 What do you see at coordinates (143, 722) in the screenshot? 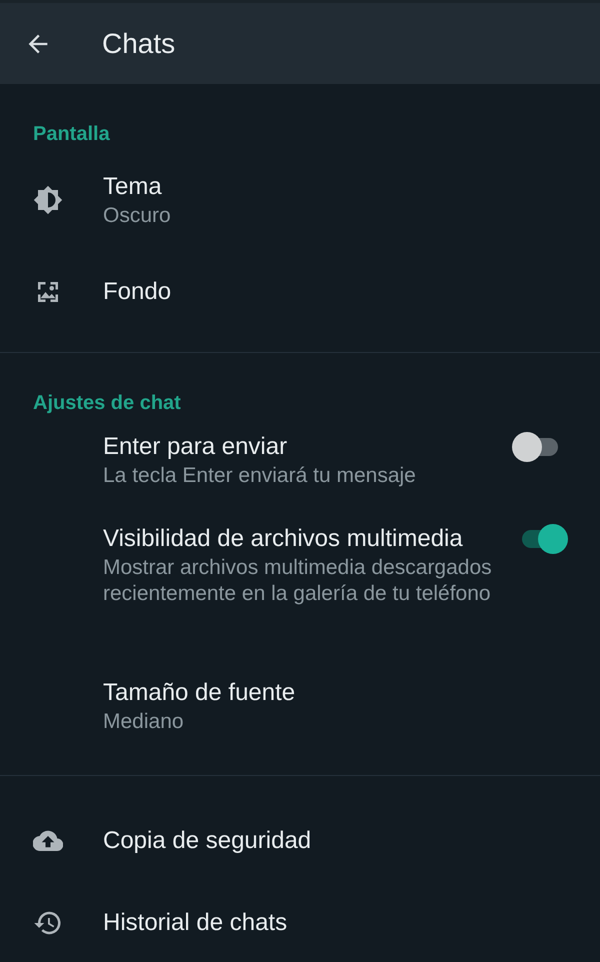
I see `setting-description: Mediano` at bounding box center [143, 722].